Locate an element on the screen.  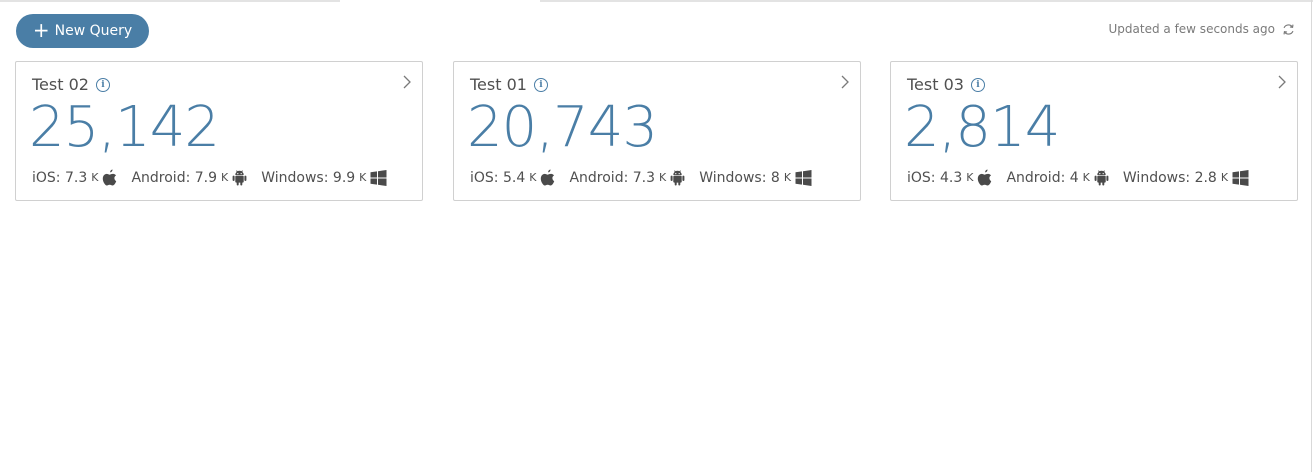
card-title-text: Test 02 is located at coordinates (60, 84).